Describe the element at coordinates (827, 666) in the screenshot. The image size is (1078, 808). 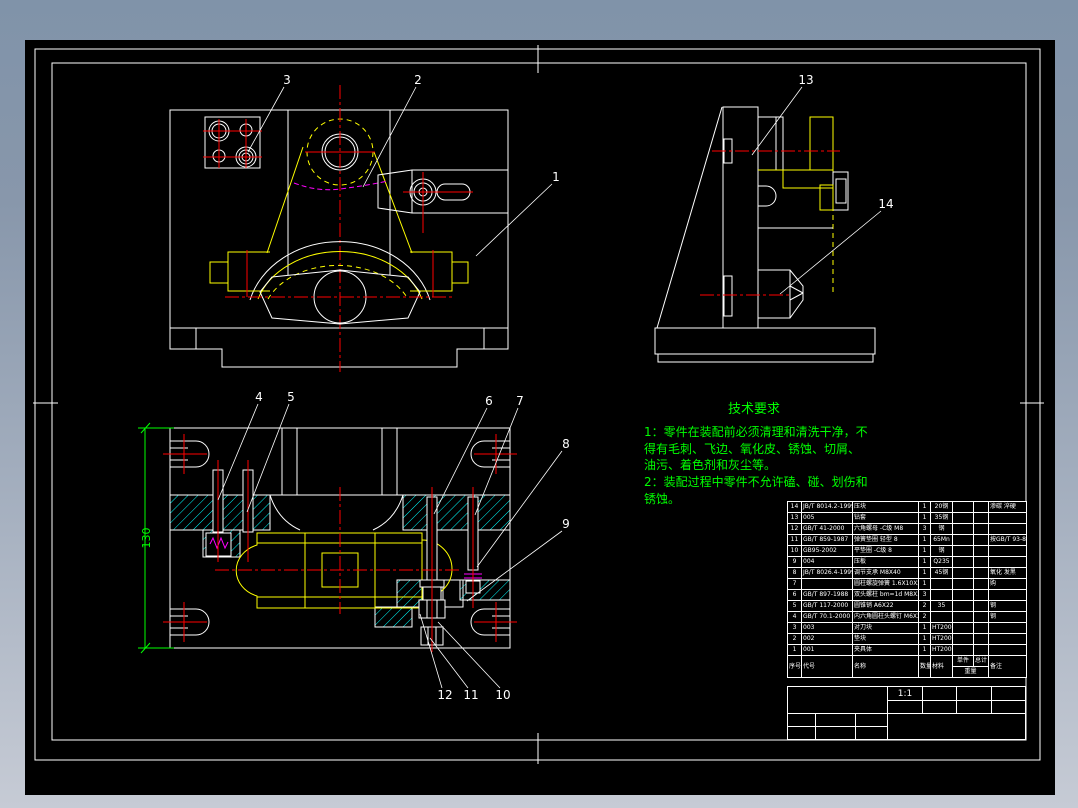
I see `bom-header-code: 代号` at that location.